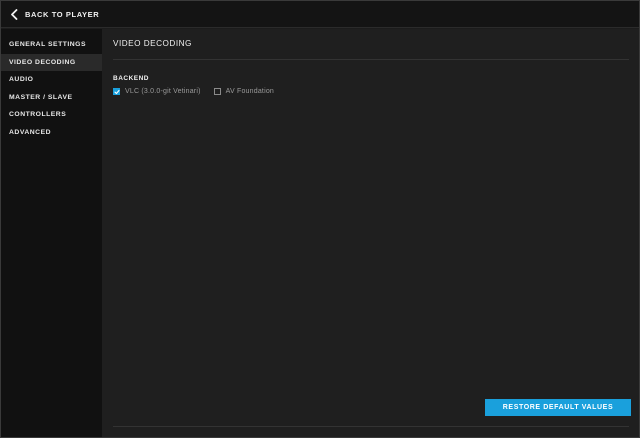  What do you see at coordinates (320, 14) in the screenshot?
I see `top-bar: BACK TO PLAYER` at bounding box center [320, 14].